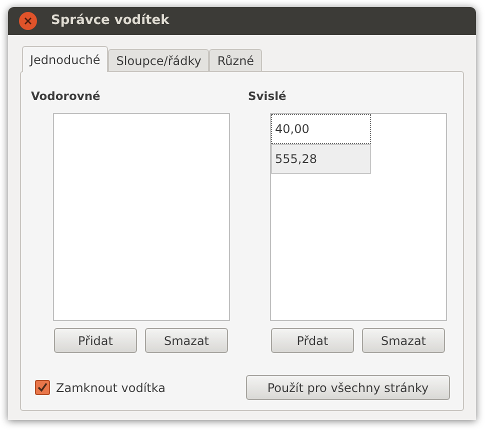 This screenshot has height=443, width=497. What do you see at coordinates (111, 387) in the screenshot?
I see `checkbox-label: Zamknout vodítka` at bounding box center [111, 387].